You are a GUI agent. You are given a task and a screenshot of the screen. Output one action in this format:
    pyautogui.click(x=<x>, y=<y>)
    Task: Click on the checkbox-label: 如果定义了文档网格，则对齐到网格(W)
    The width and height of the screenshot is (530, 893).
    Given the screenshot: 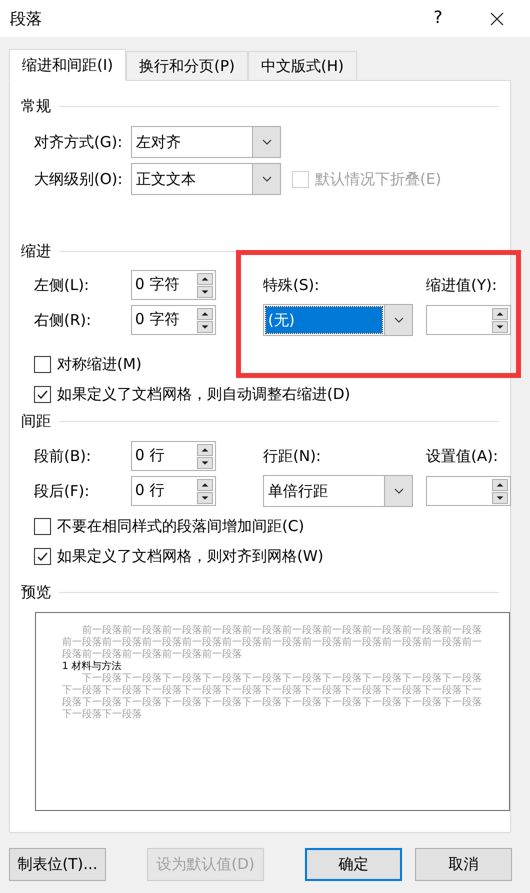 What is the action you would take?
    pyautogui.click(x=190, y=556)
    